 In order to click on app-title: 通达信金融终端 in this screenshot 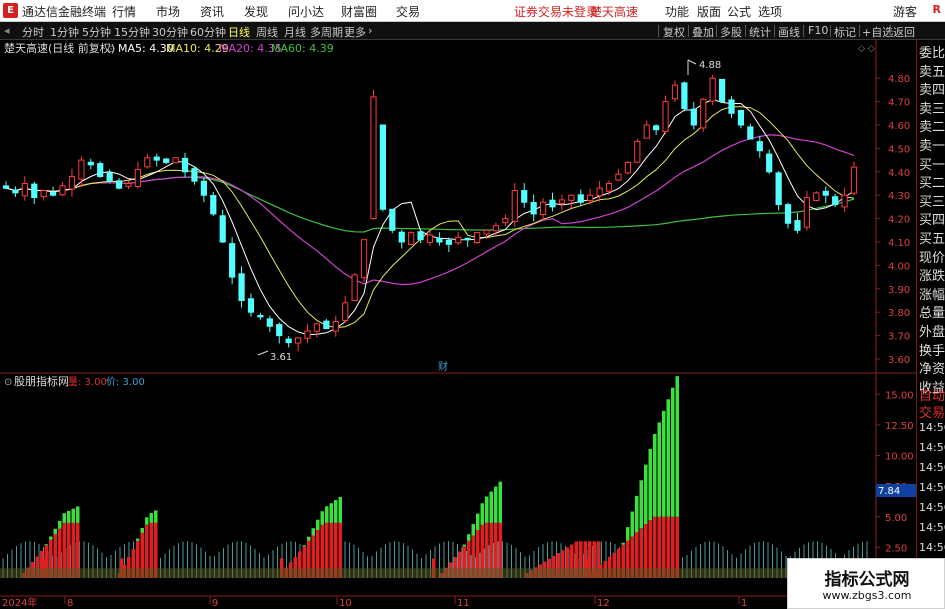, I will do `click(64, 12)`.